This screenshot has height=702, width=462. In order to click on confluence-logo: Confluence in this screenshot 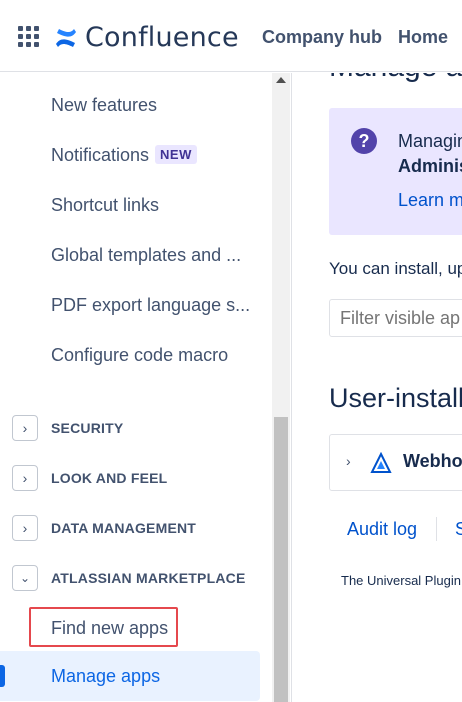, I will do `click(147, 37)`.